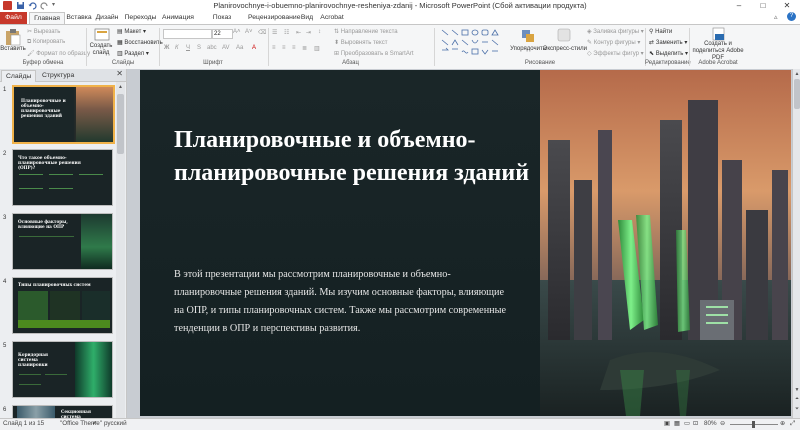 The image size is (800, 430). What do you see at coordinates (274, 32) in the screenshot?
I see `bullets-icon: ☰` at bounding box center [274, 32].